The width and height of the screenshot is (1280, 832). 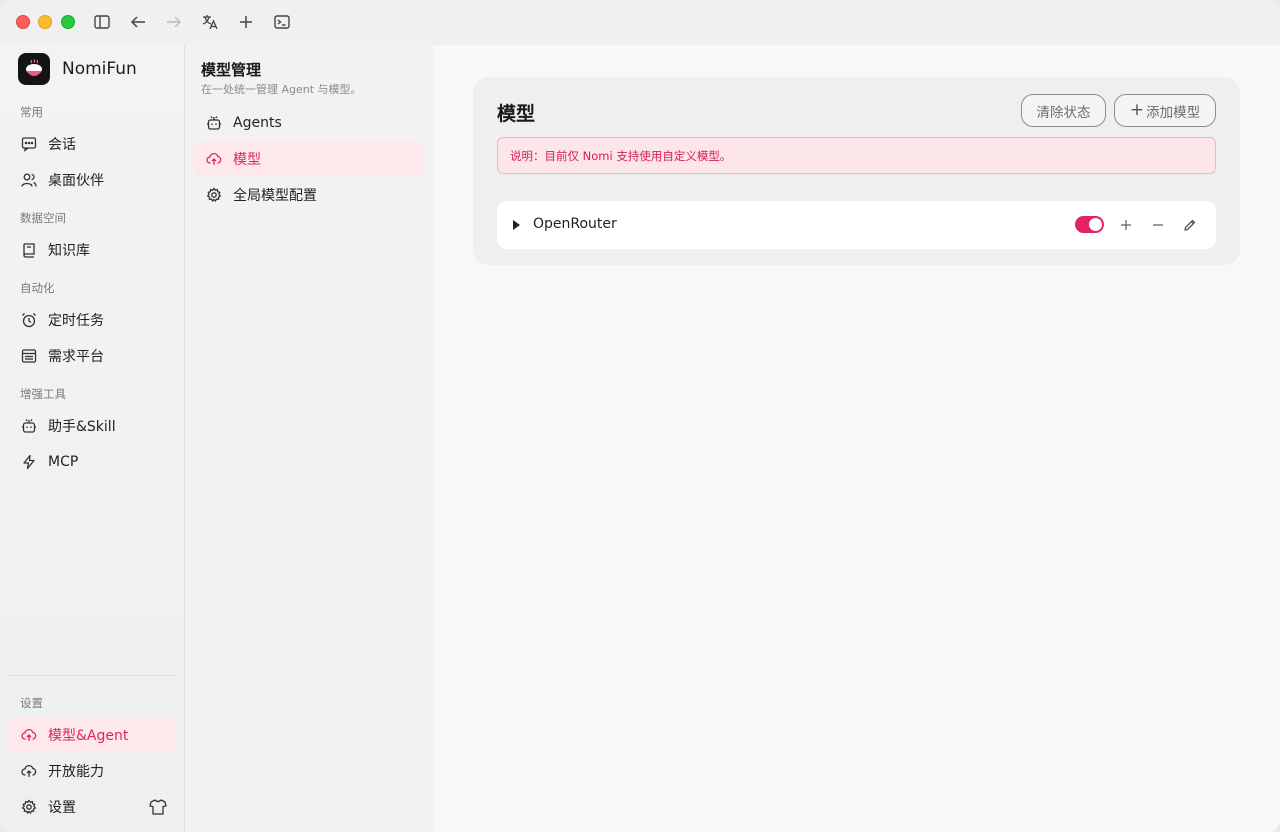 I want to click on alarm-clock-icon, so click(x=29, y=320).